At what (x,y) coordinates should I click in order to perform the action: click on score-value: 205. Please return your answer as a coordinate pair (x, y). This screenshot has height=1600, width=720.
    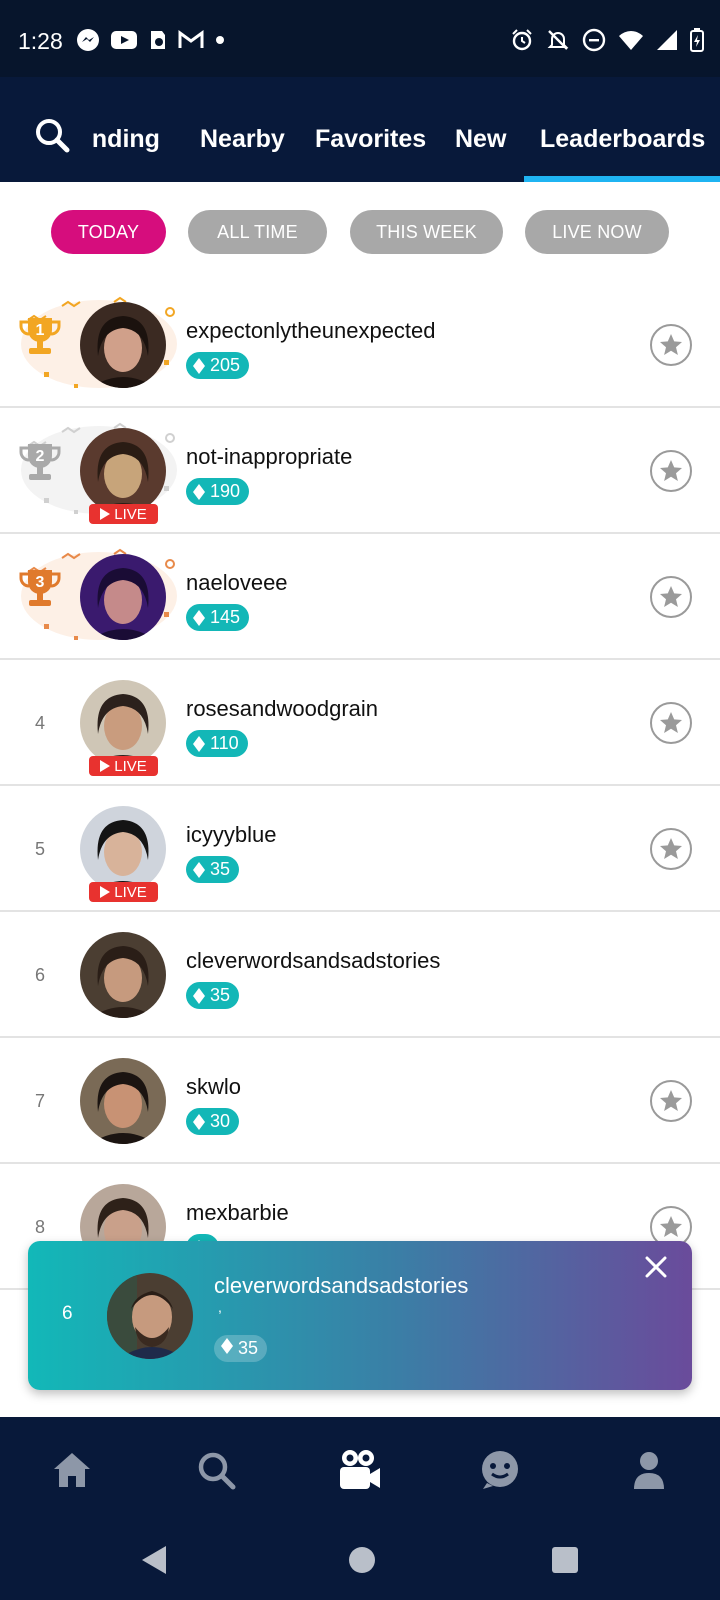
    Looking at the image, I should click on (225, 365).